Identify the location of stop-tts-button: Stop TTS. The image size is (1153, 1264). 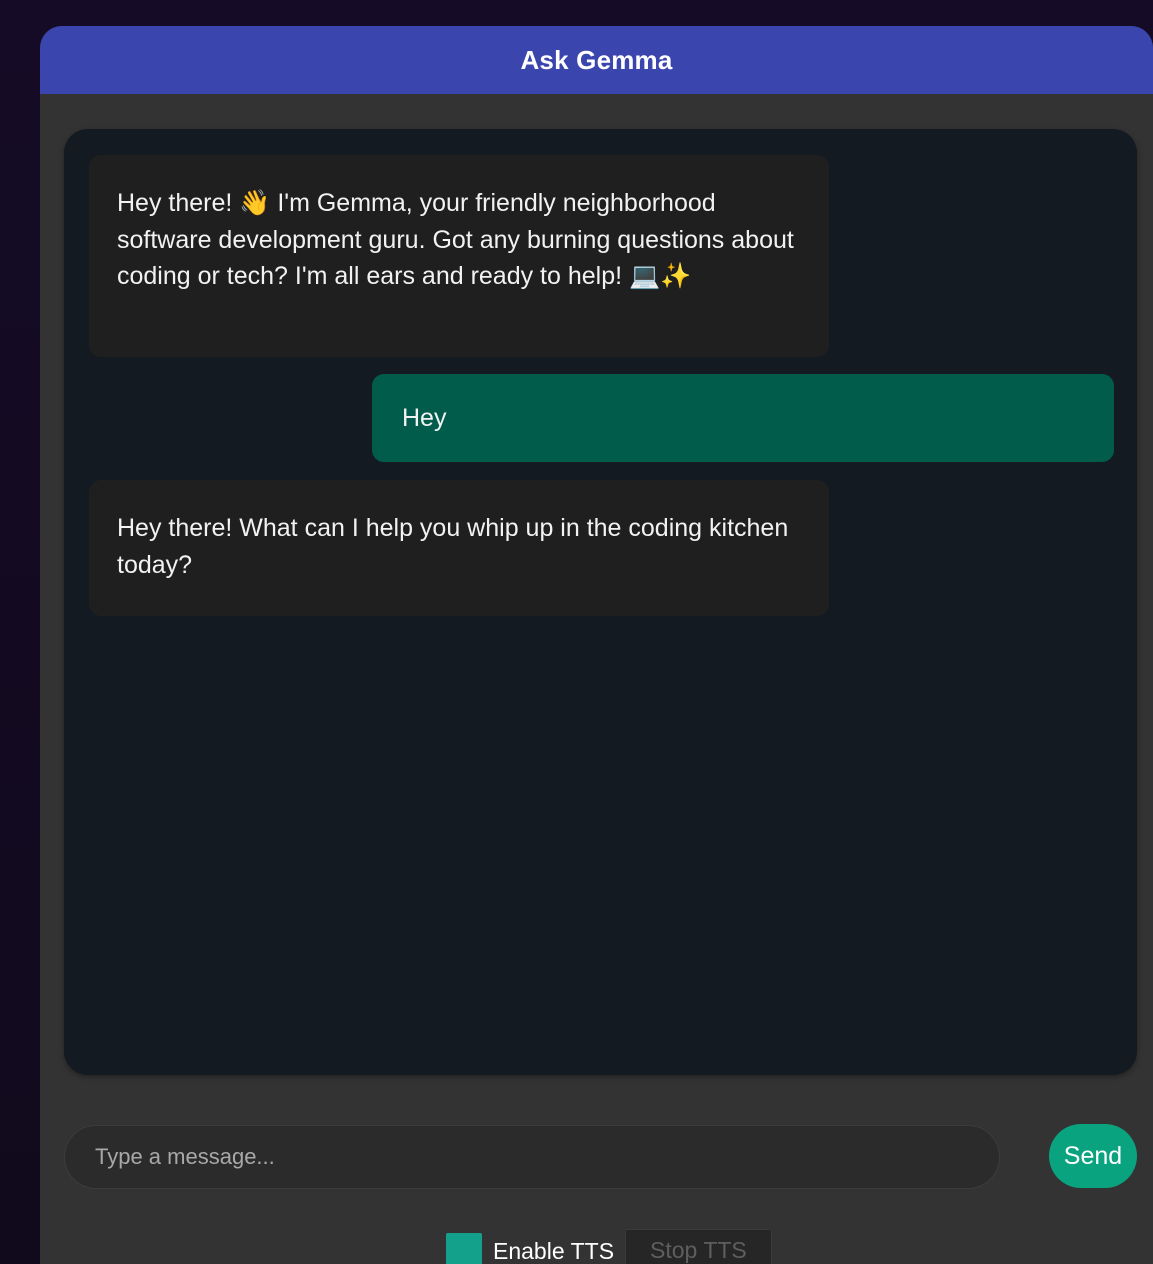
(698, 1246).